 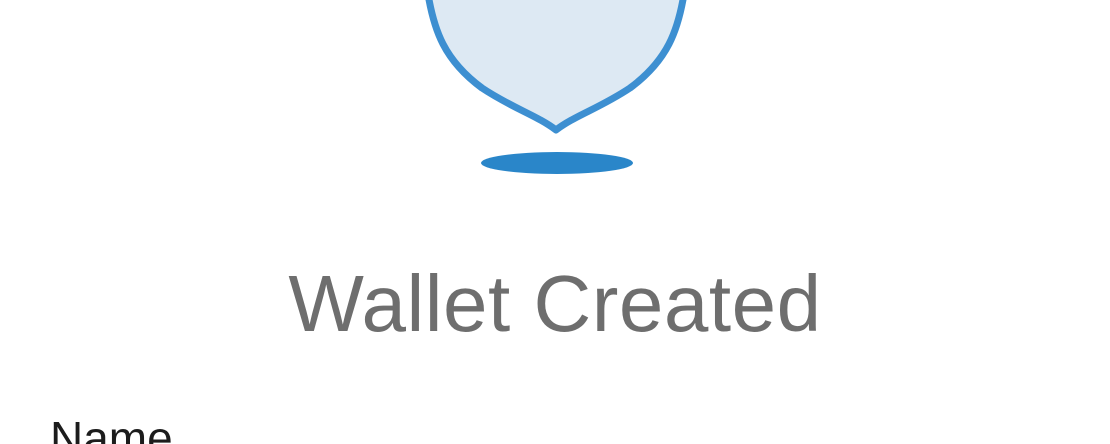 I want to click on name-field-label: Name, so click(x=111, y=428).